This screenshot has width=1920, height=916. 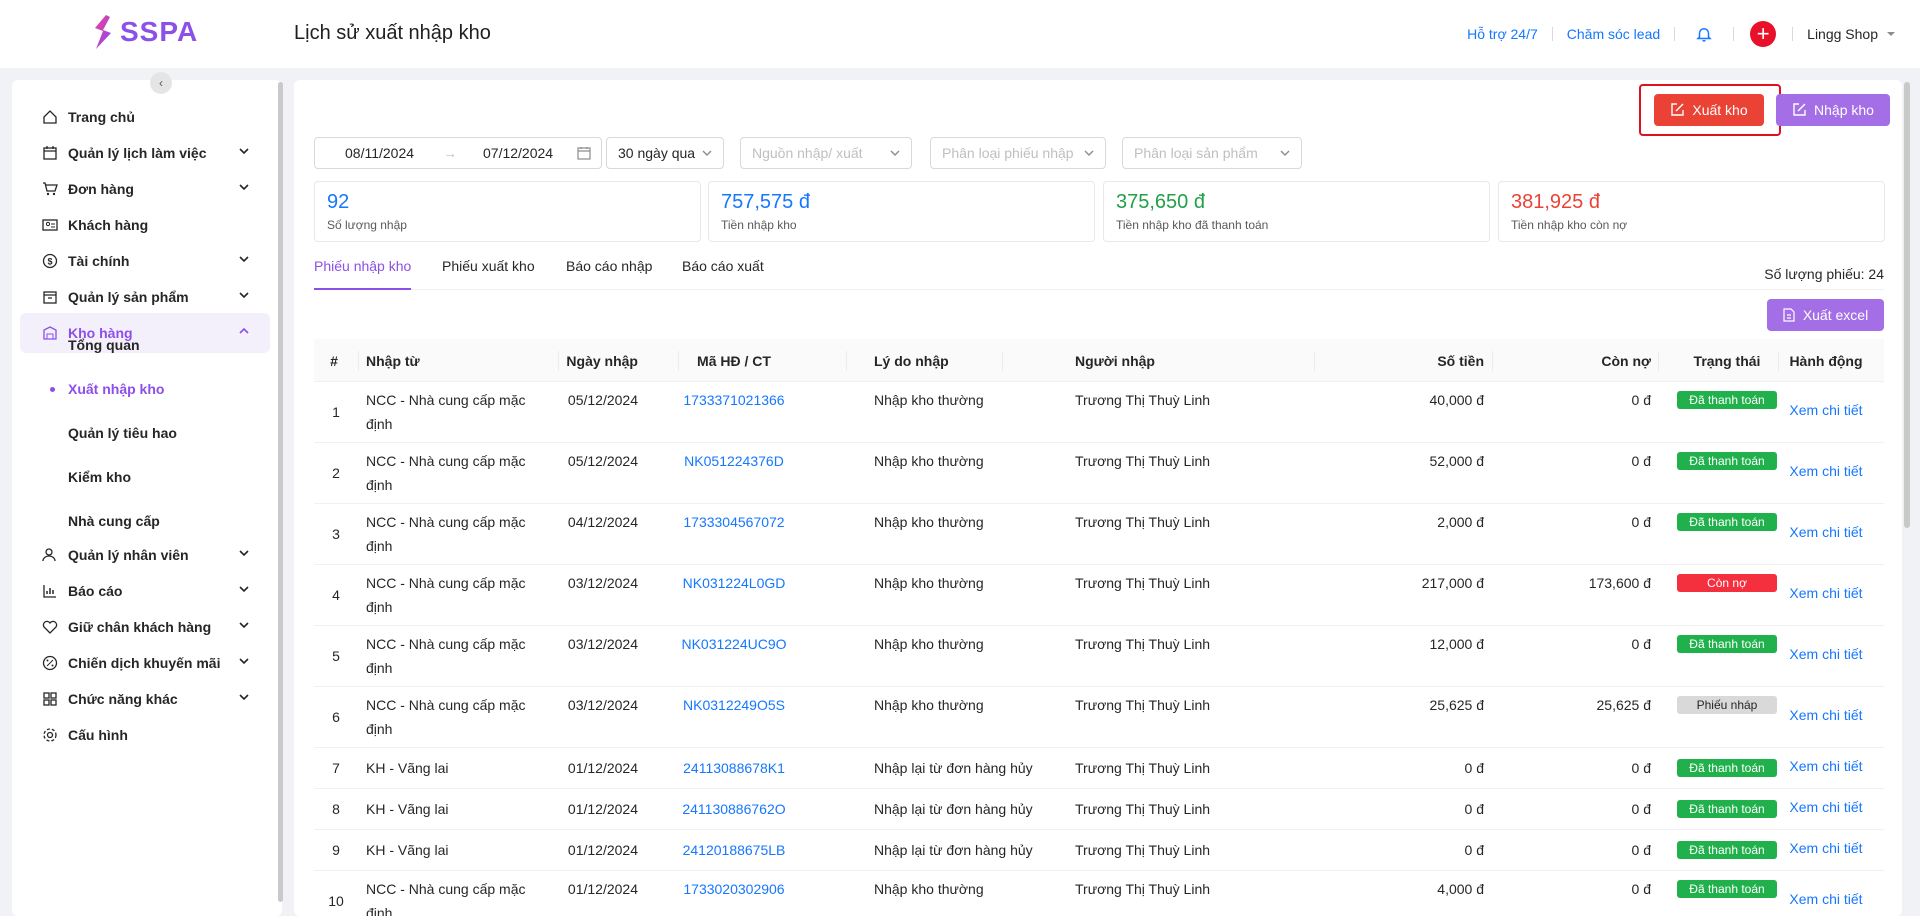 I want to click on sidebar-item-10: Chiến dịch khuyến mãi, so click(x=145, y=663).